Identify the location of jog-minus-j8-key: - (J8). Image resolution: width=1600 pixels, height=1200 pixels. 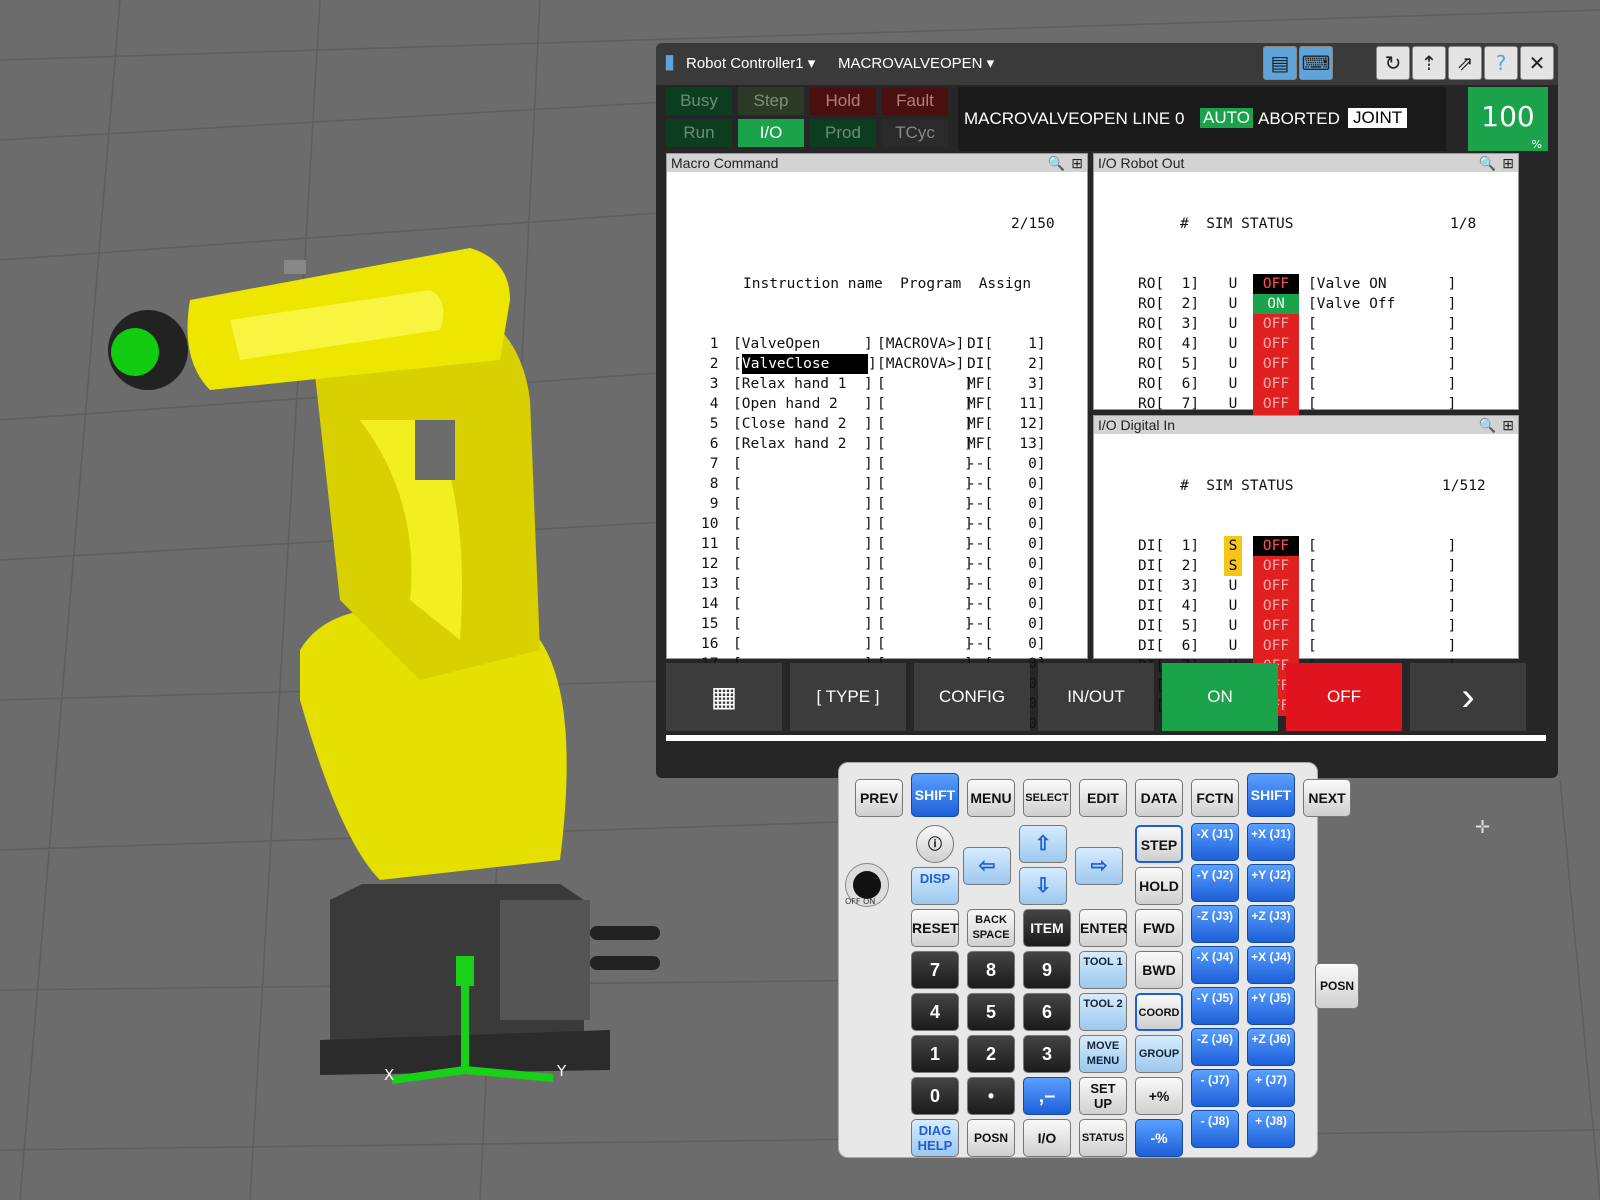
(1215, 1129).